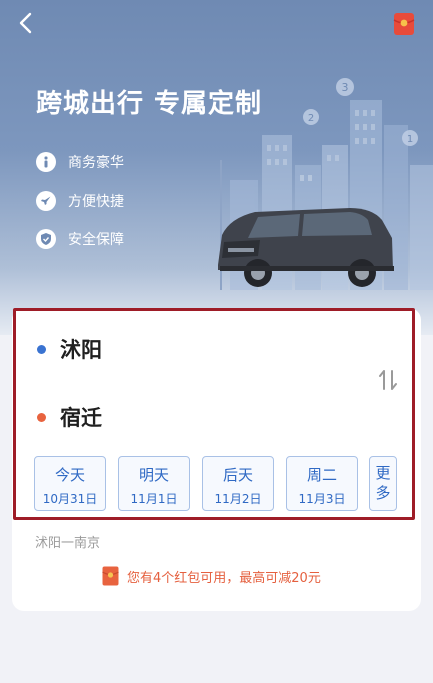 This screenshot has width=433, height=683. Describe the element at coordinates (41, 349) in the screenshot. I see `origin-dot` at that location.